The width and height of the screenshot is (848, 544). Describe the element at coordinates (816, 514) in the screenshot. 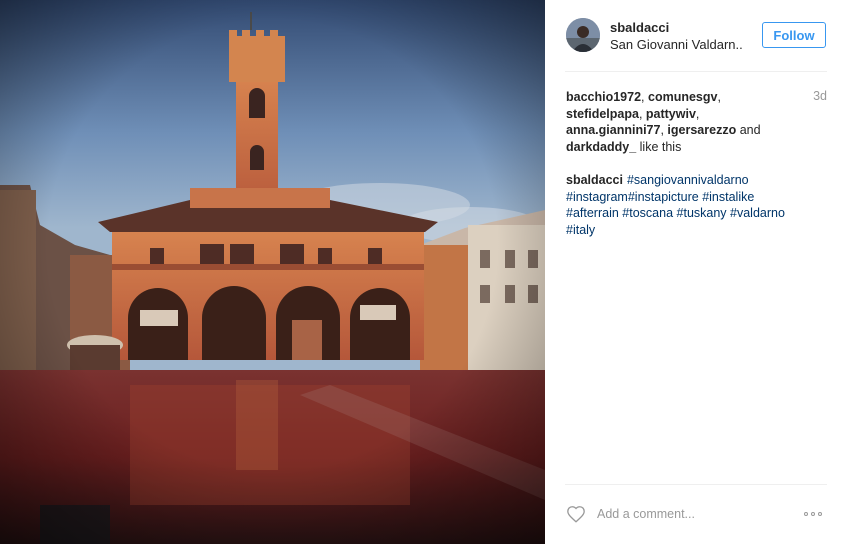

I see `more-options-icon` at that location.